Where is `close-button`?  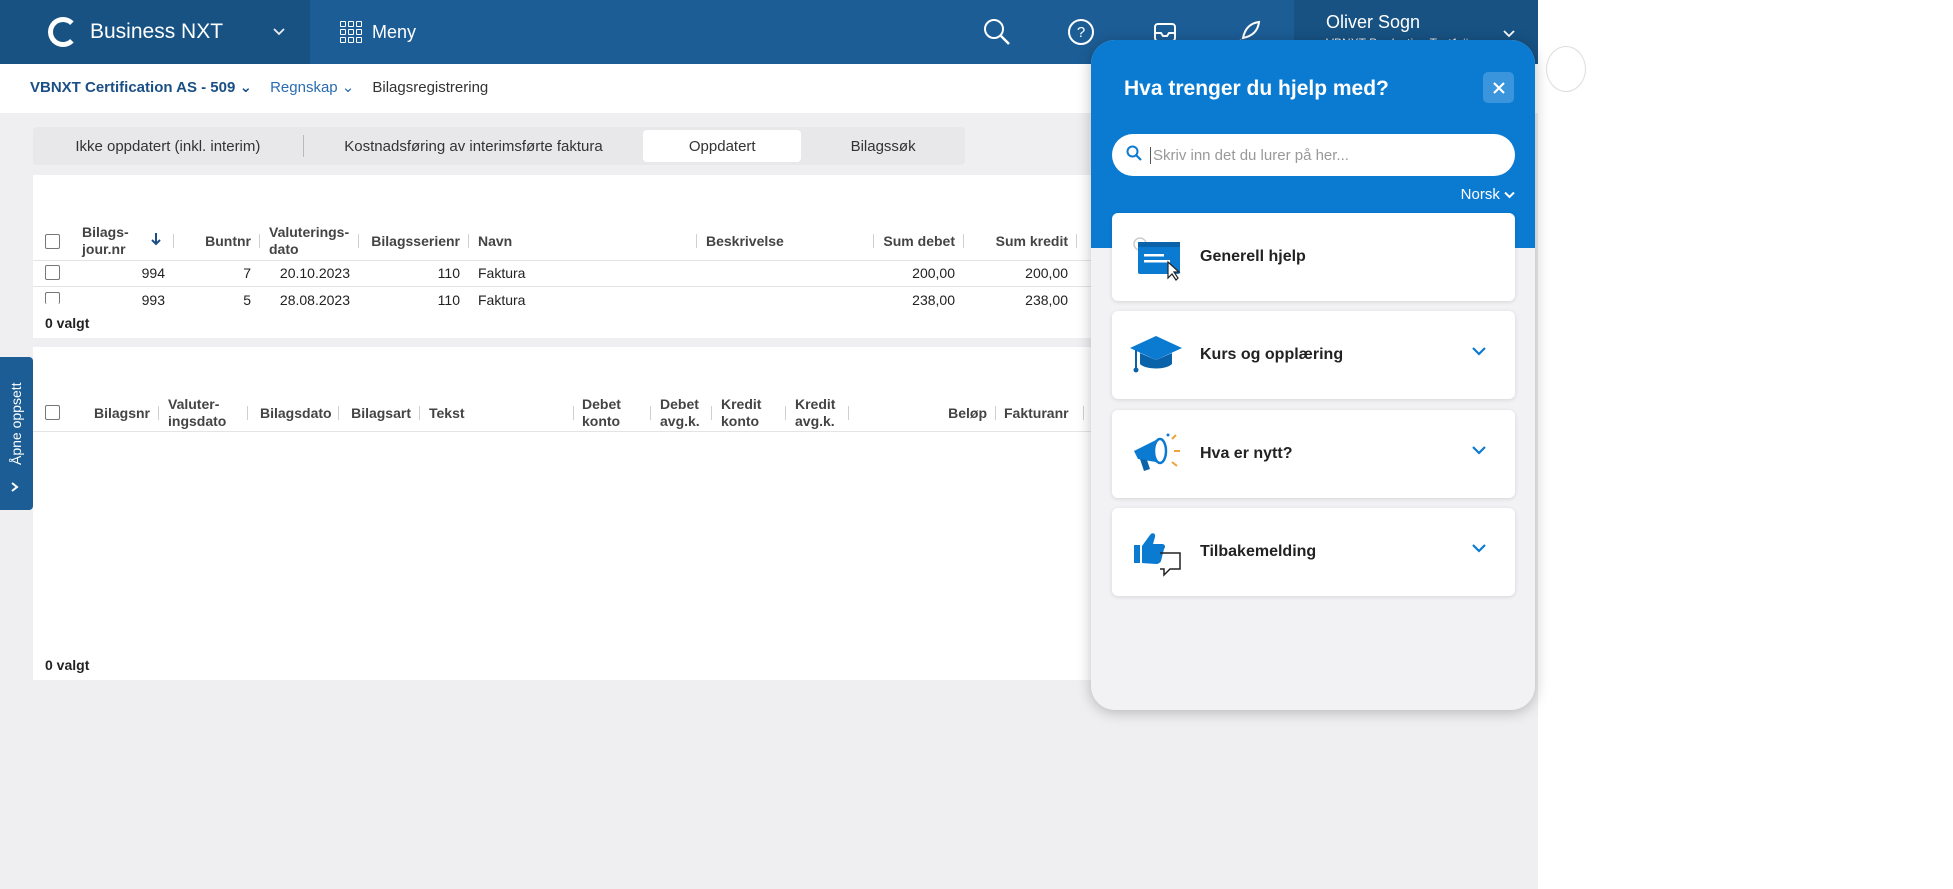 close-button is located at coordinates (1498, 87).